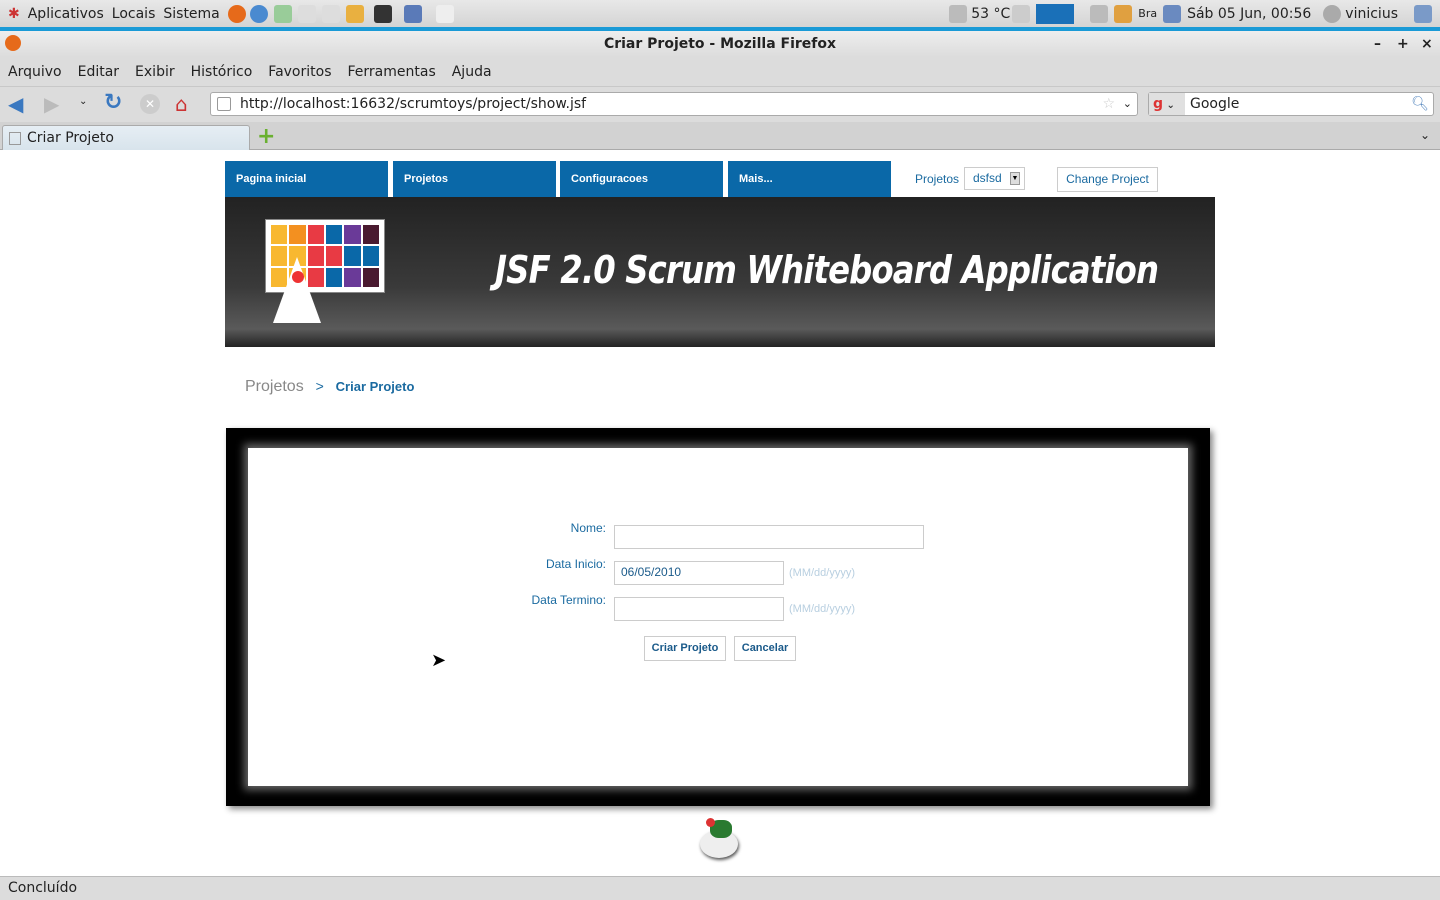  Describe the element at coordinates (1167, 104) in the screenshot. I see `search-engine-google-icon: g ⌄` at that location.